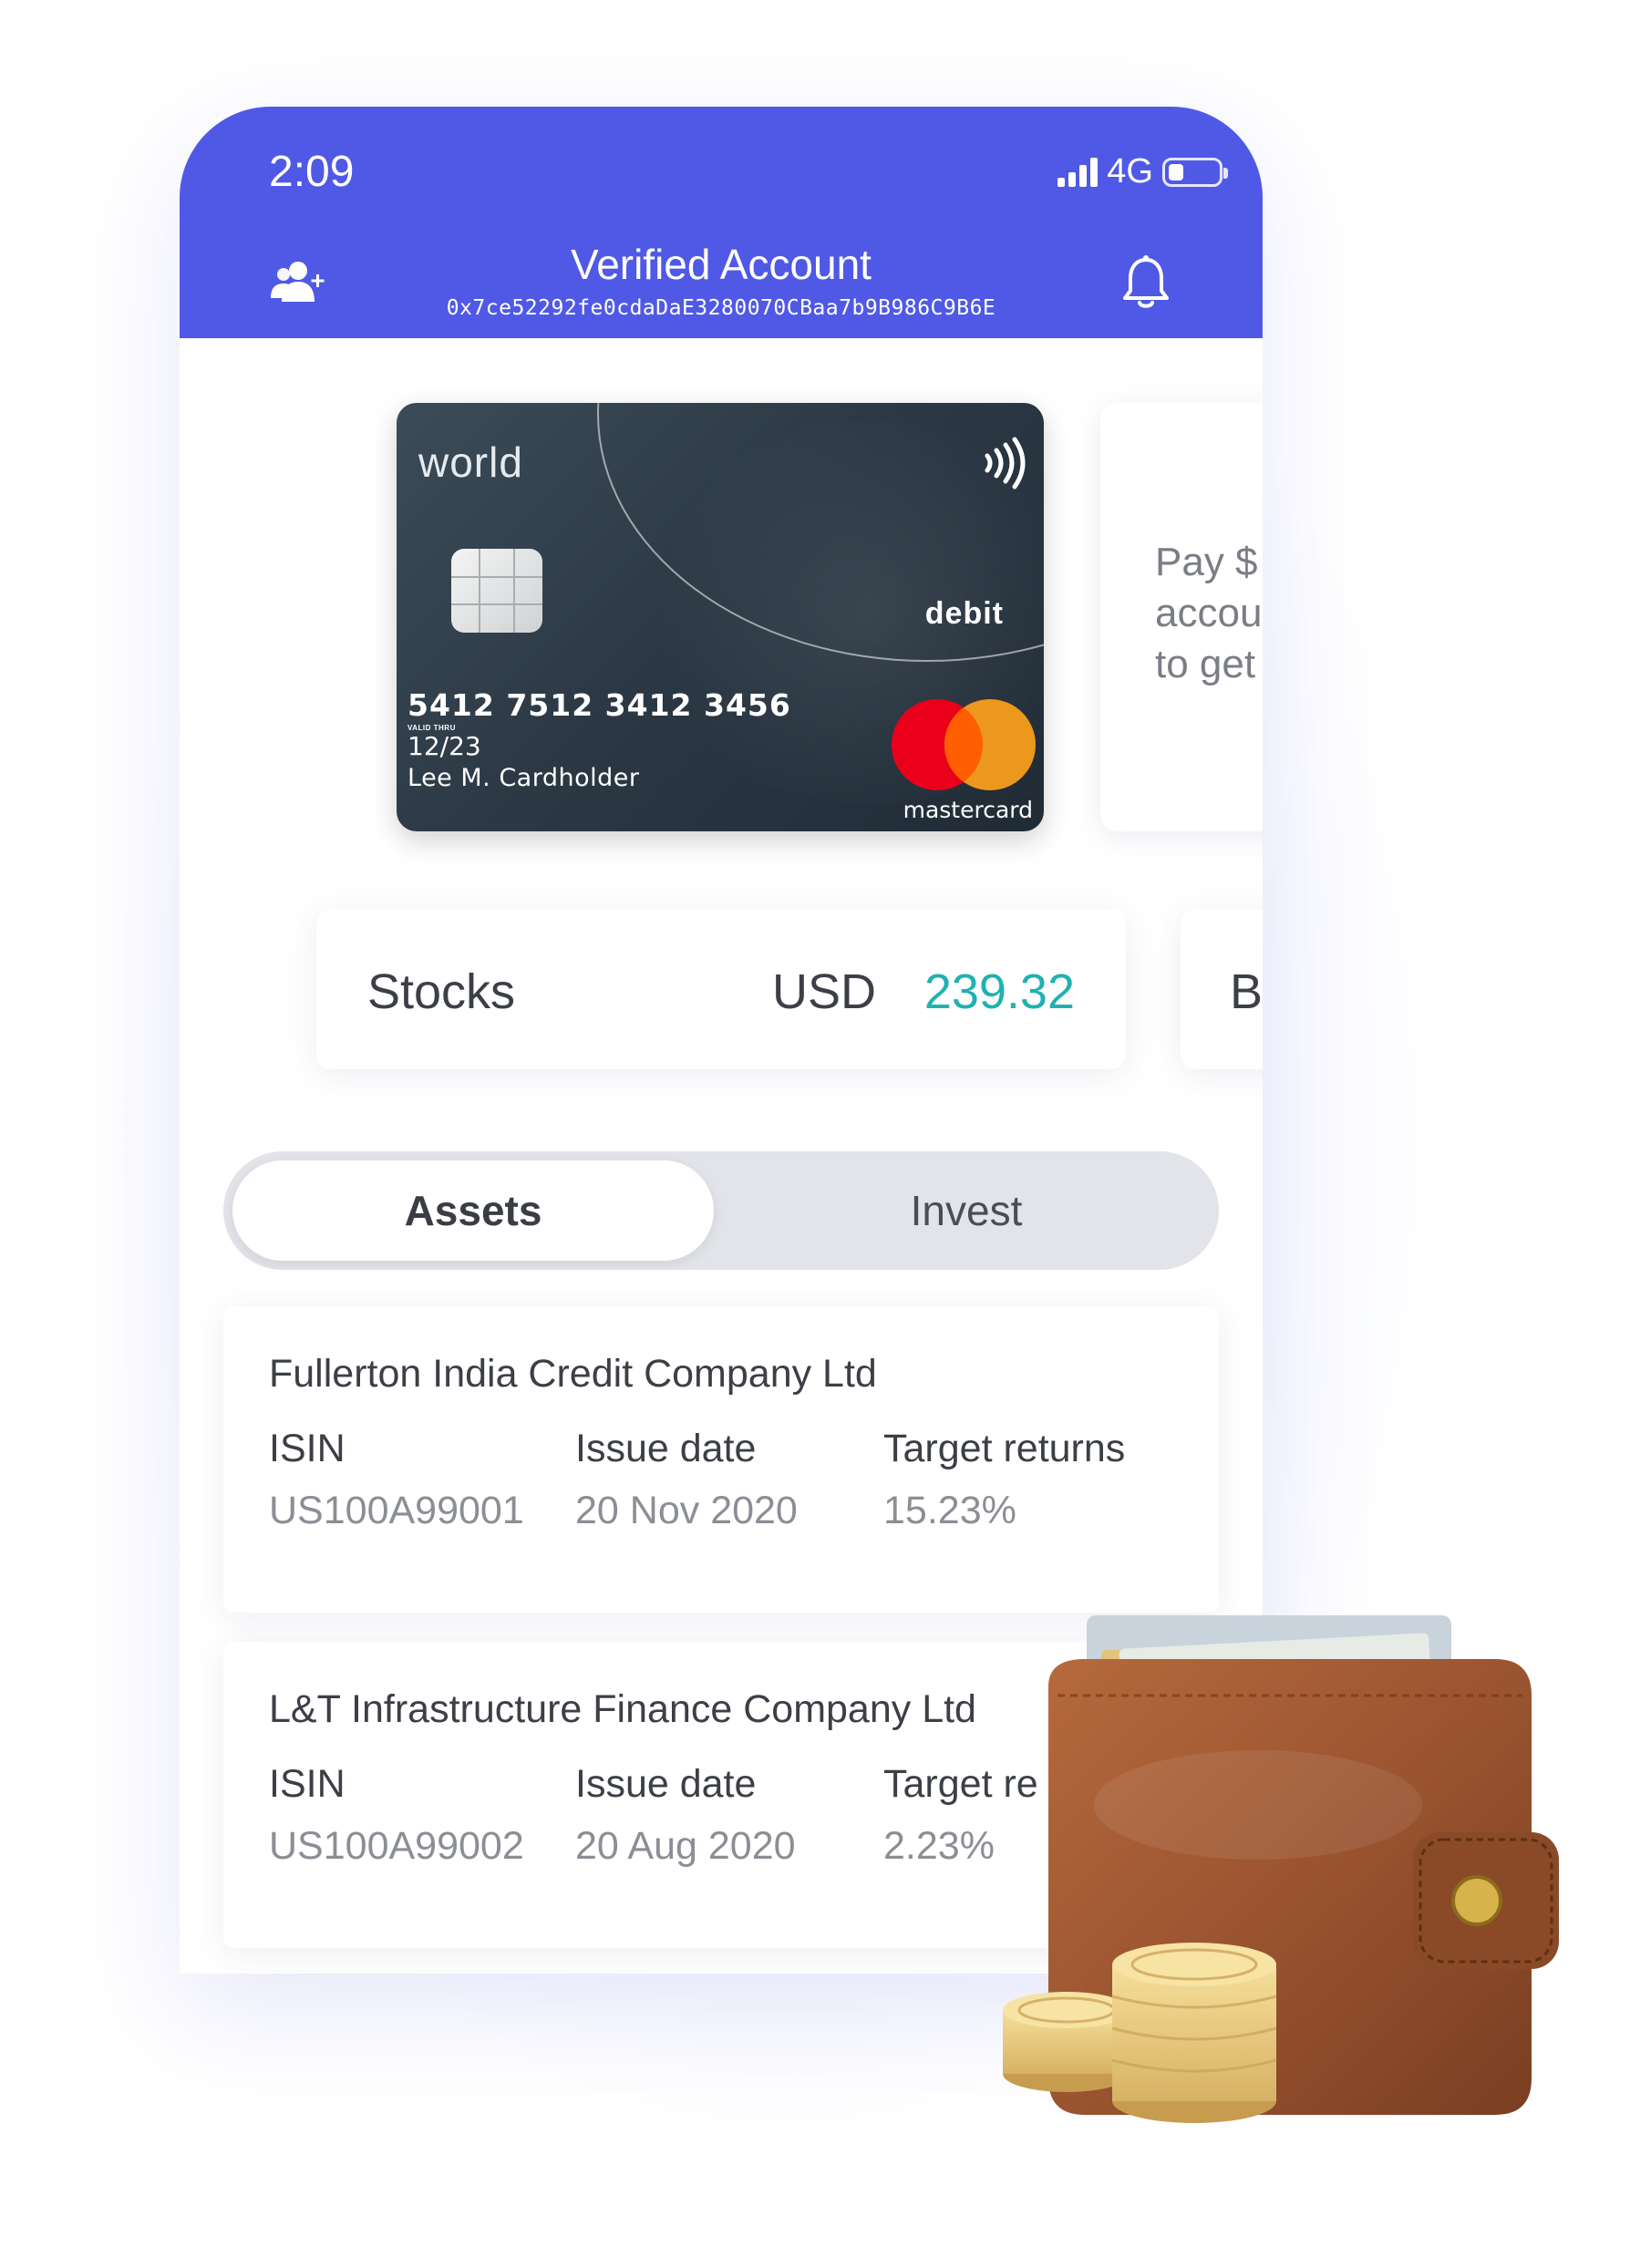 This screenshot has height=2268, width=1630. I want to click on balance-amount: 239.32, so click(999, 992).